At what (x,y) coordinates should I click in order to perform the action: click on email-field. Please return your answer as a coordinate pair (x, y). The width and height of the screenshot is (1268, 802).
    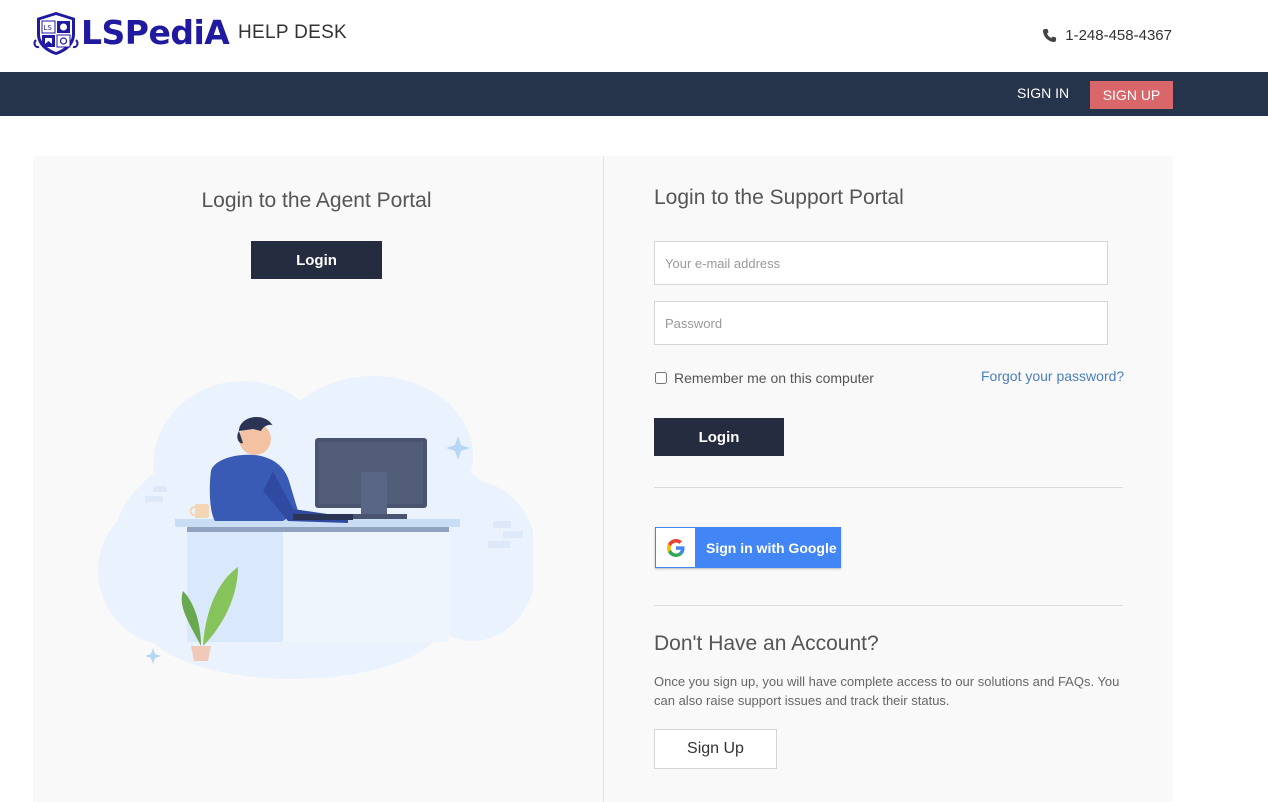
    Looking at the image, I should click on (881, 263).